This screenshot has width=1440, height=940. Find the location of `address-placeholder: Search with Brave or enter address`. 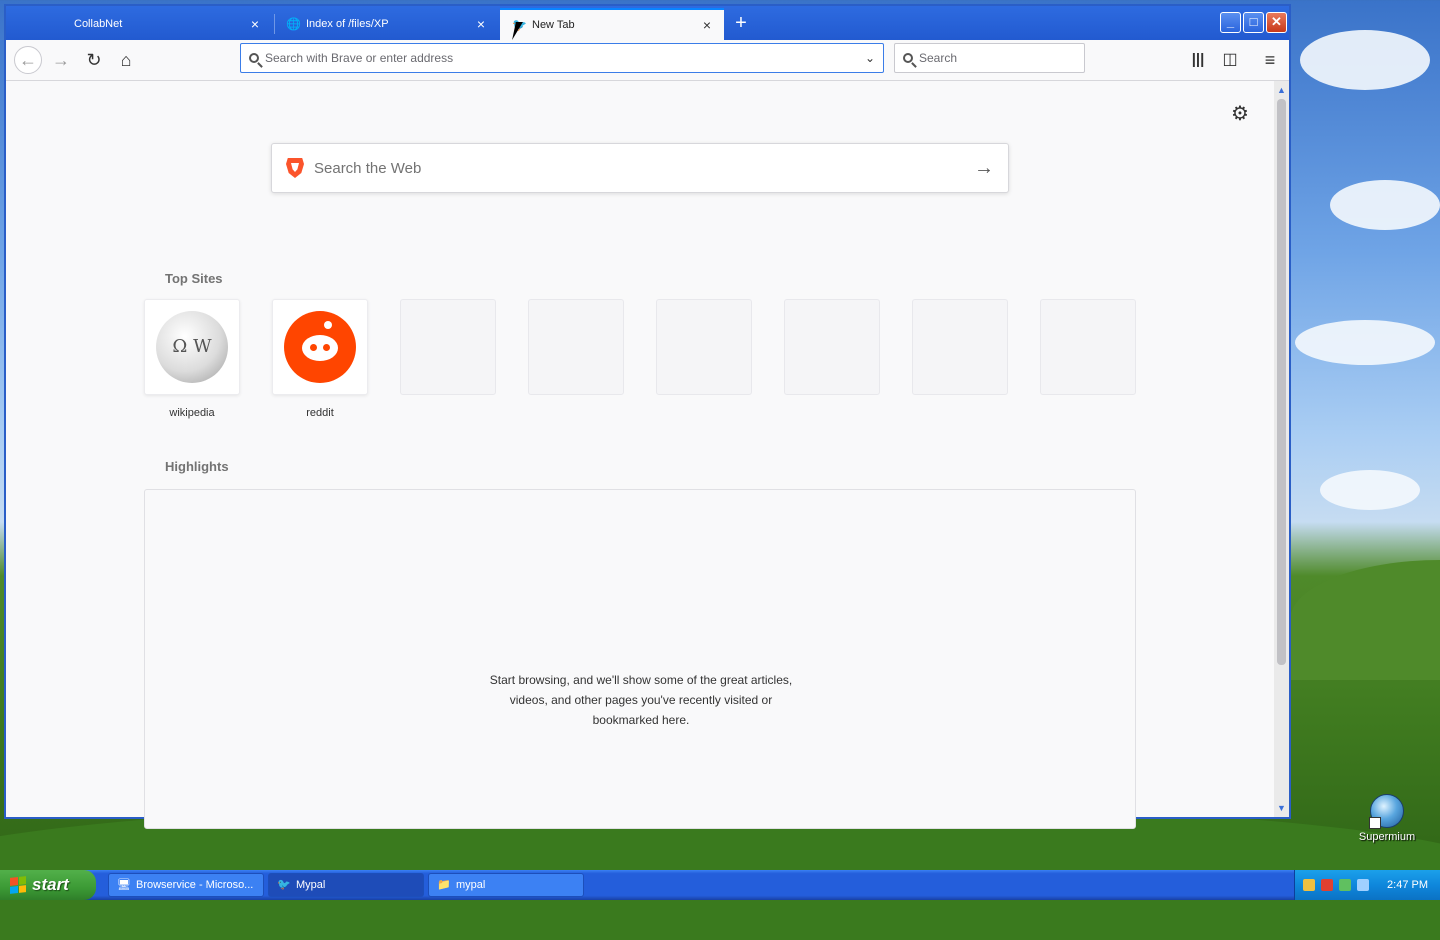

address-placeholder: Search with Brave or enter address is located at coordinates (359, 58).